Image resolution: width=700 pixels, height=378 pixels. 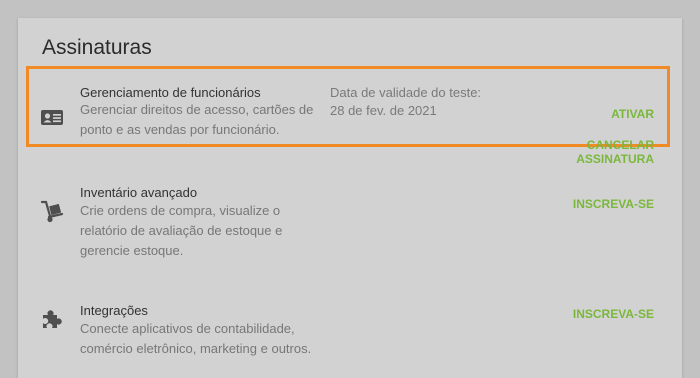 I want to click on subscription-name: Integrações, so click(x=114, y=310).